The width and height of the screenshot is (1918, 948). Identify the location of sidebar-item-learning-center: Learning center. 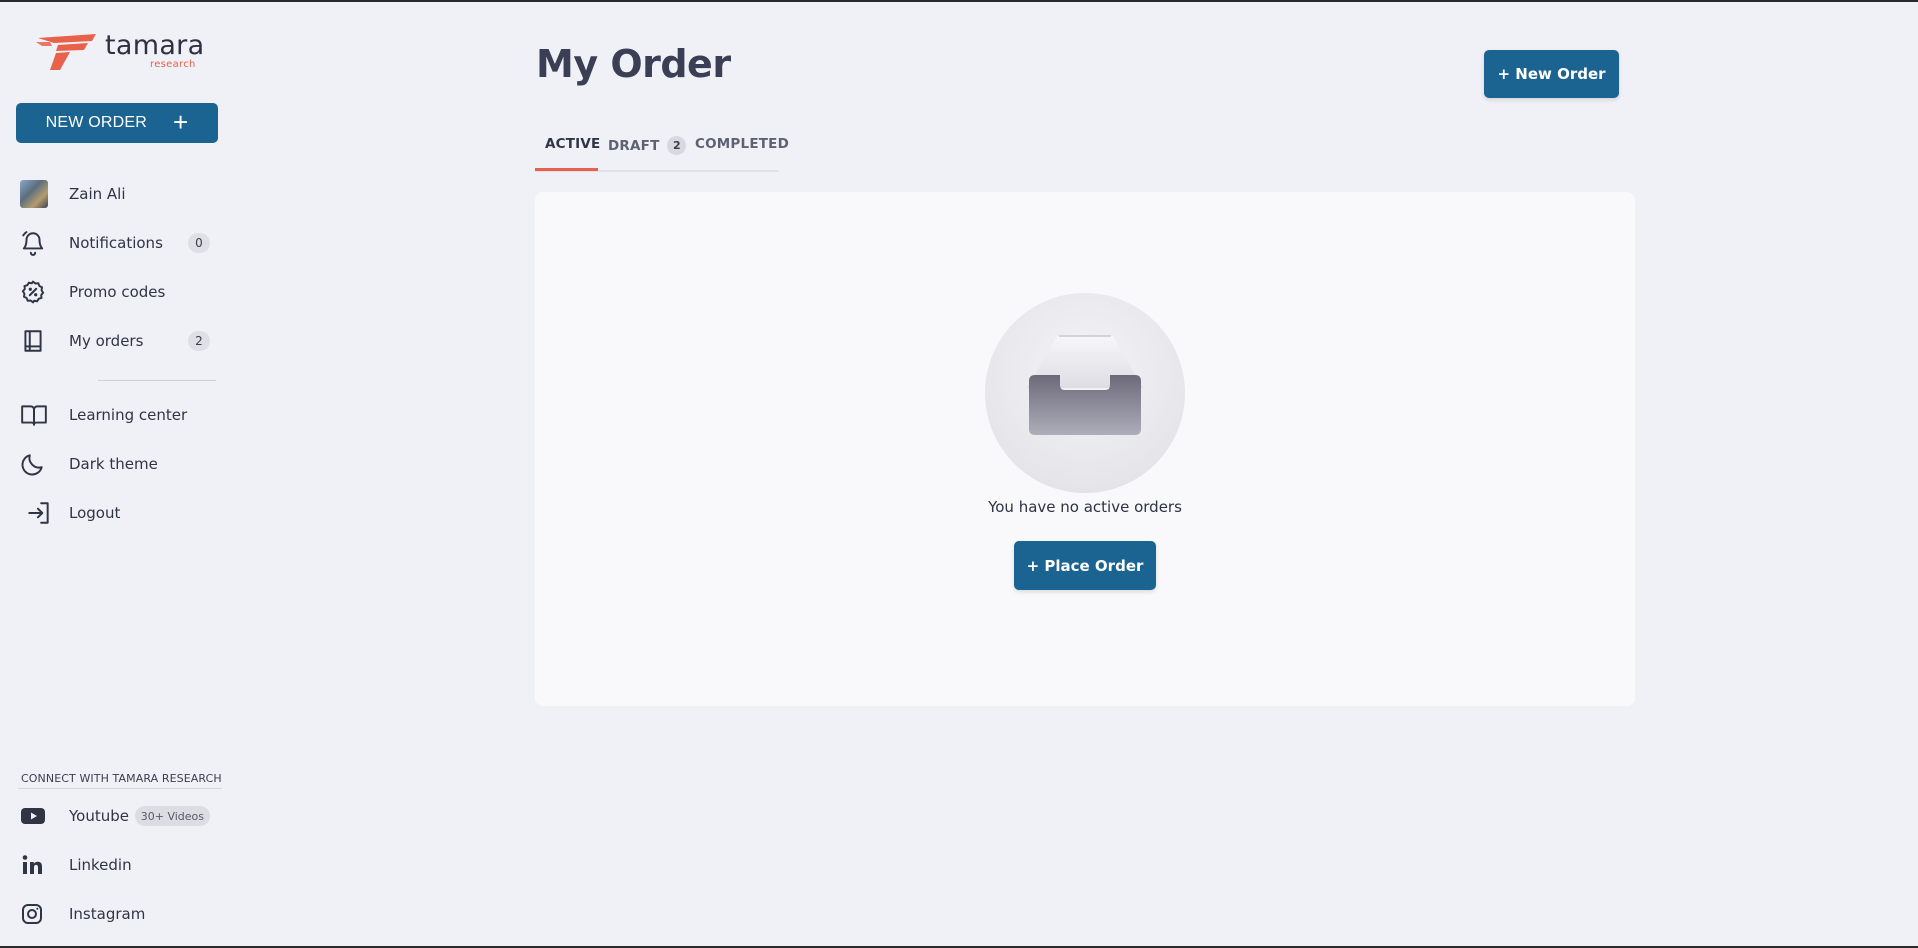
(118, 415).